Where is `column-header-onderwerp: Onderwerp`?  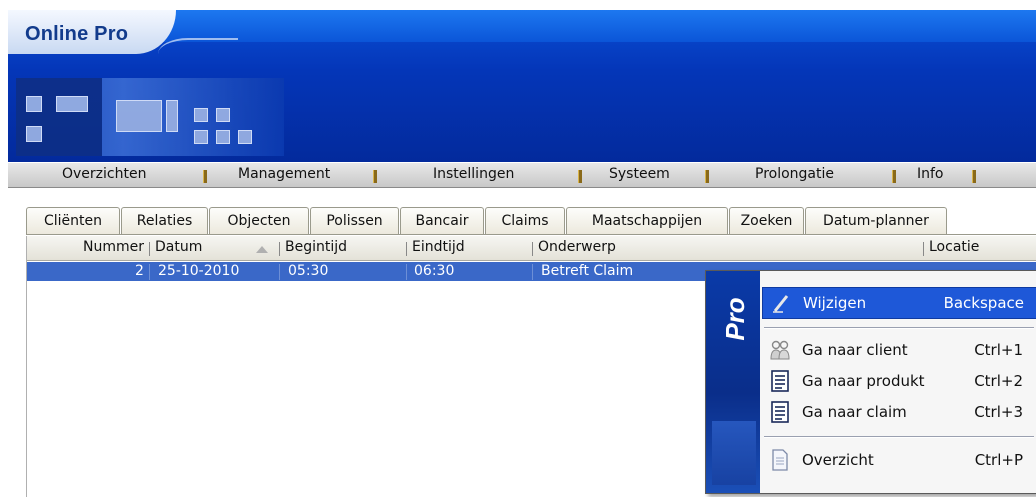 column-header-onderwerp: Onderwerp is located at coordinates (577, 247).